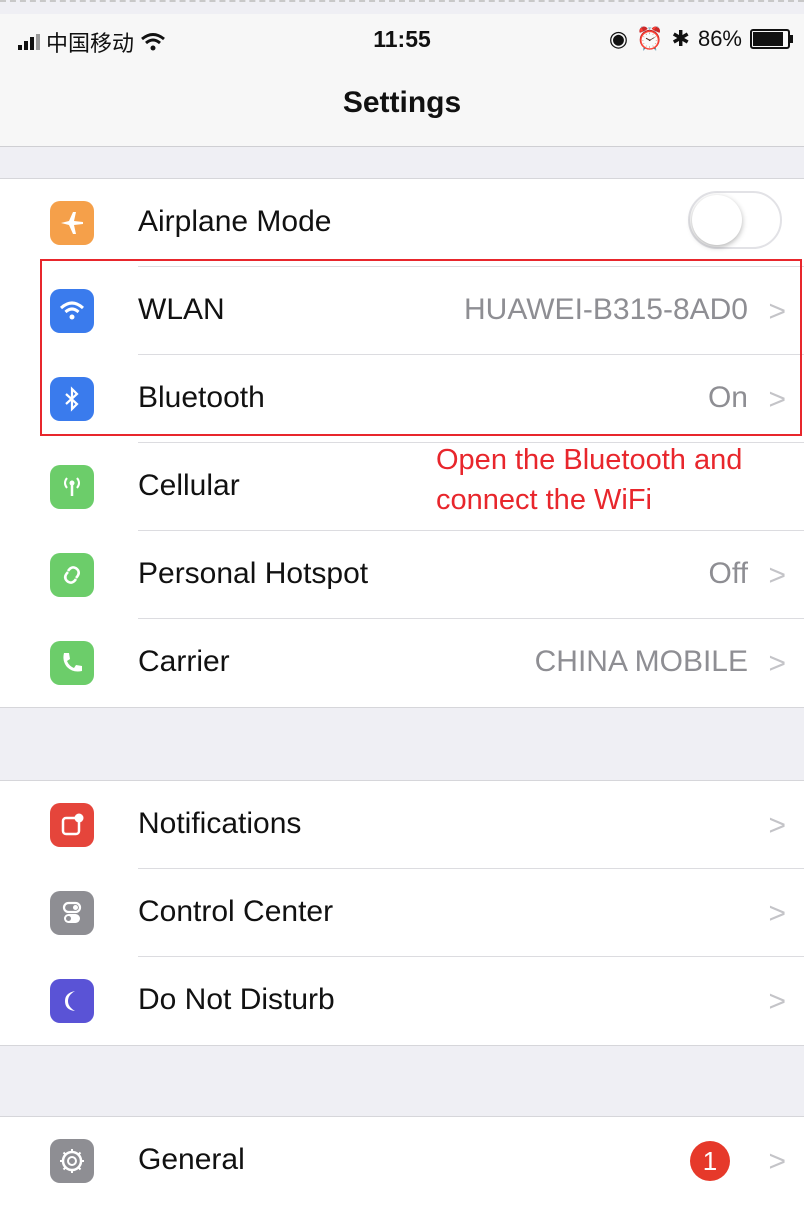 The width and height of the screenshot is (804, 1205). Describe the element at coordinates (402, 399) in the screenshot. I see `row-bluetooth: Bluetooth On >` at that location.